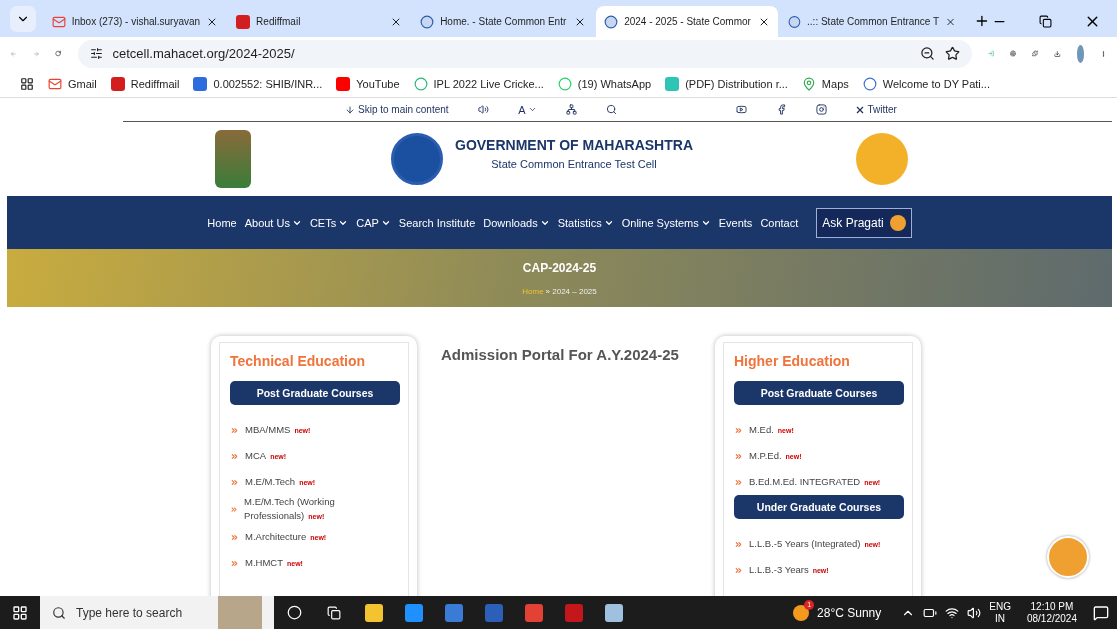 This screenshot has height=629, width=1117. Describe the element at coordinates (825, 83) in the screenshot. I see `bookmark: Maps` at that location.